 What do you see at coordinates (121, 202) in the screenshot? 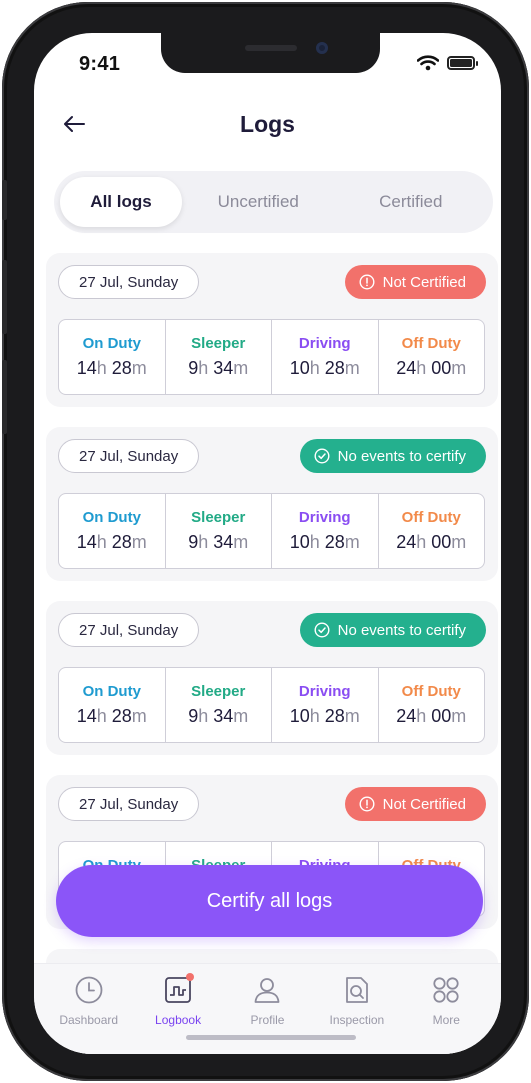
I see `tab-all-logs: All logs` at bounding box center [121, 202].